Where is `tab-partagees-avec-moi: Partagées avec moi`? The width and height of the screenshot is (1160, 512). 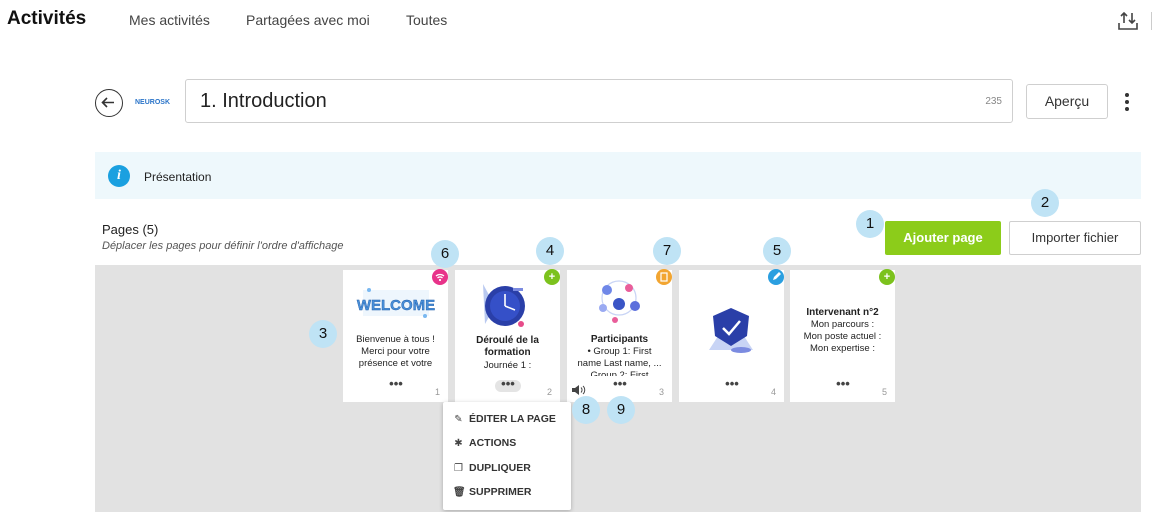 tab-partagees-avec-moi: Partagées avec moi is located at coordinates (308, 20).